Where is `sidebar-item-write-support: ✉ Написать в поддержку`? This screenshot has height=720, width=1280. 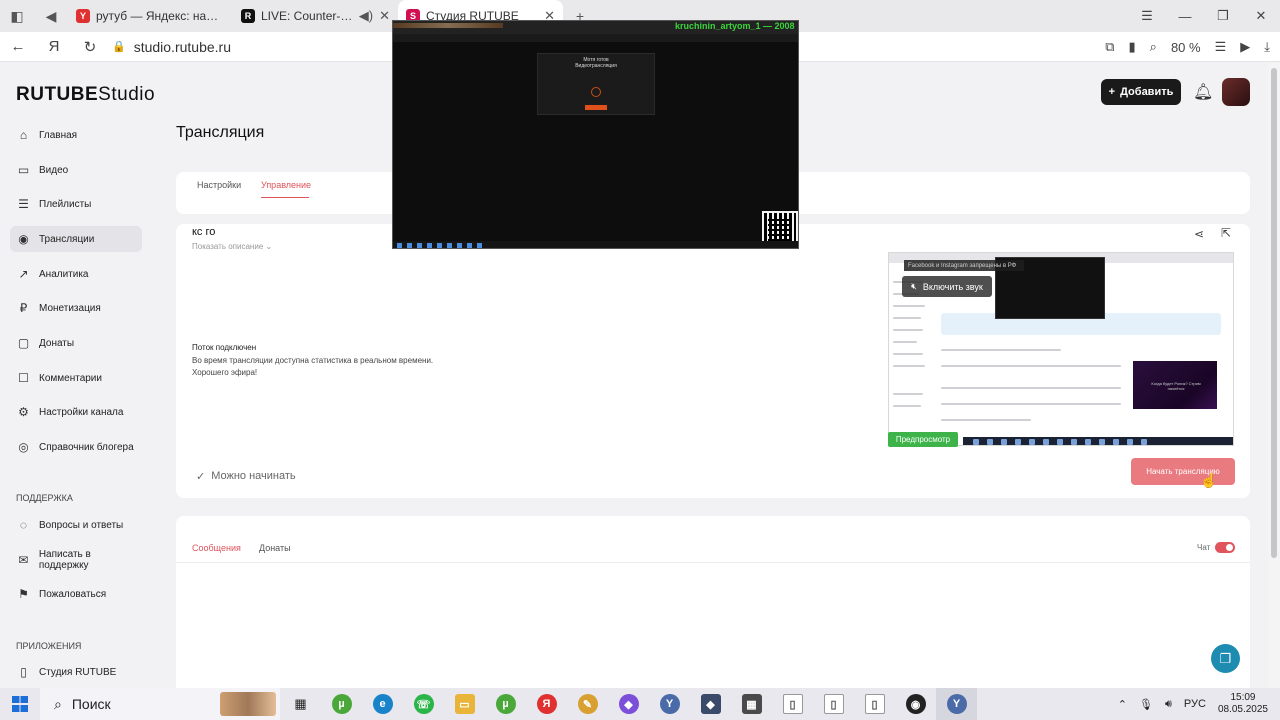 sidebar-item-write-support: ✉ Написать в поддержку is located at coordinates (76, 560).